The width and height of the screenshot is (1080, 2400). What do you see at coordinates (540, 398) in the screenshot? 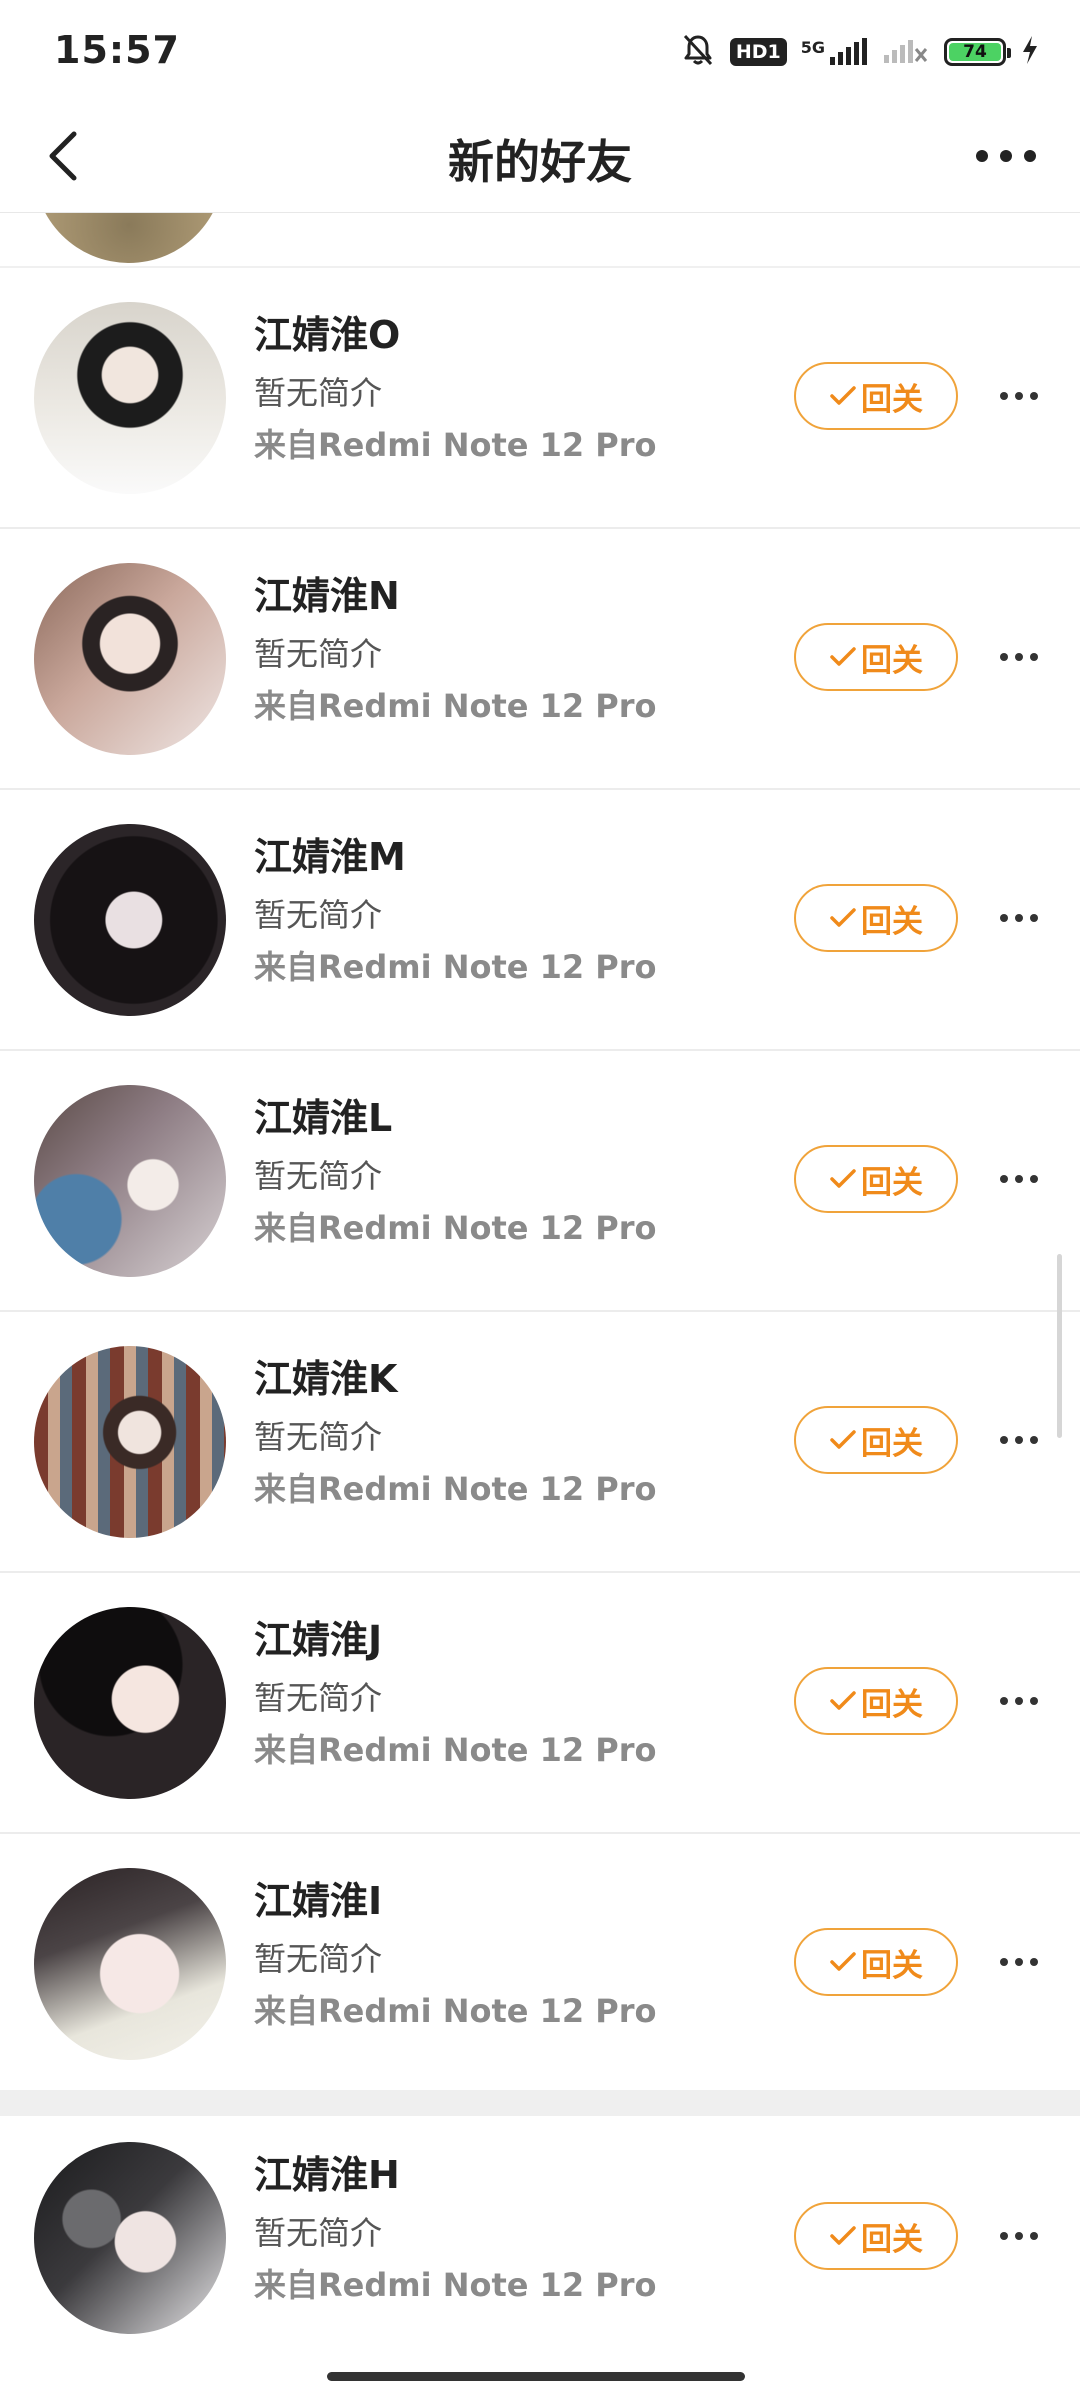
I see `list-item: 江婧淮O 暂无简介 来自Redmi Note 12 Pro 回关` at bounding box center [540, 398].